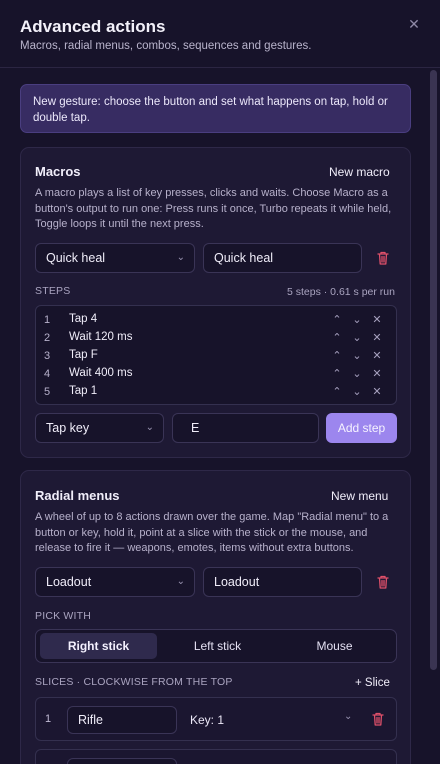  I want to click on dialog-title: Advanced actions, so click(93, 26).